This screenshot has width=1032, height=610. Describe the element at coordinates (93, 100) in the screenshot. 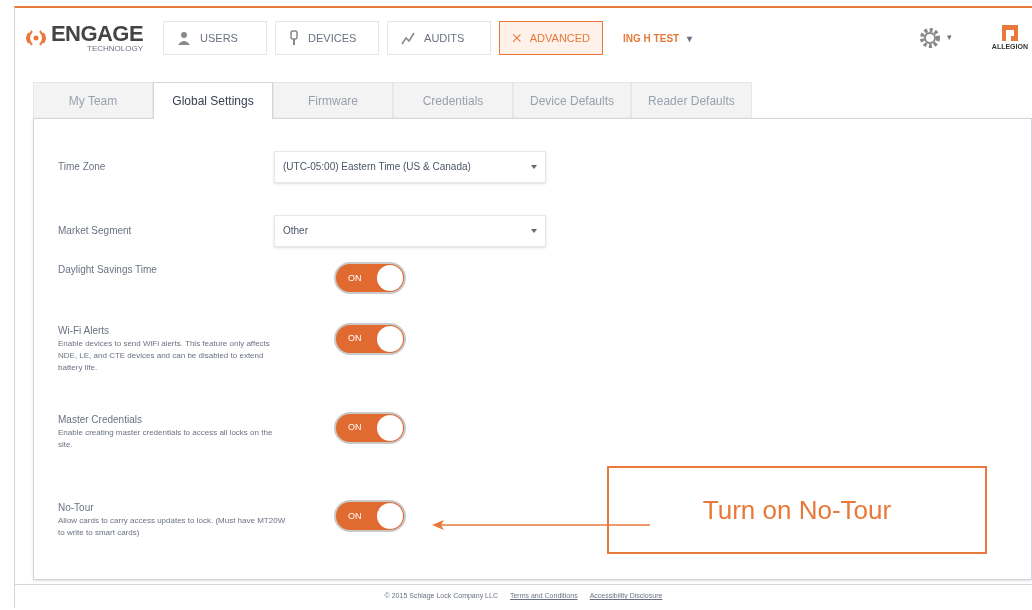

I see `settings-tab: My Team` at that location.